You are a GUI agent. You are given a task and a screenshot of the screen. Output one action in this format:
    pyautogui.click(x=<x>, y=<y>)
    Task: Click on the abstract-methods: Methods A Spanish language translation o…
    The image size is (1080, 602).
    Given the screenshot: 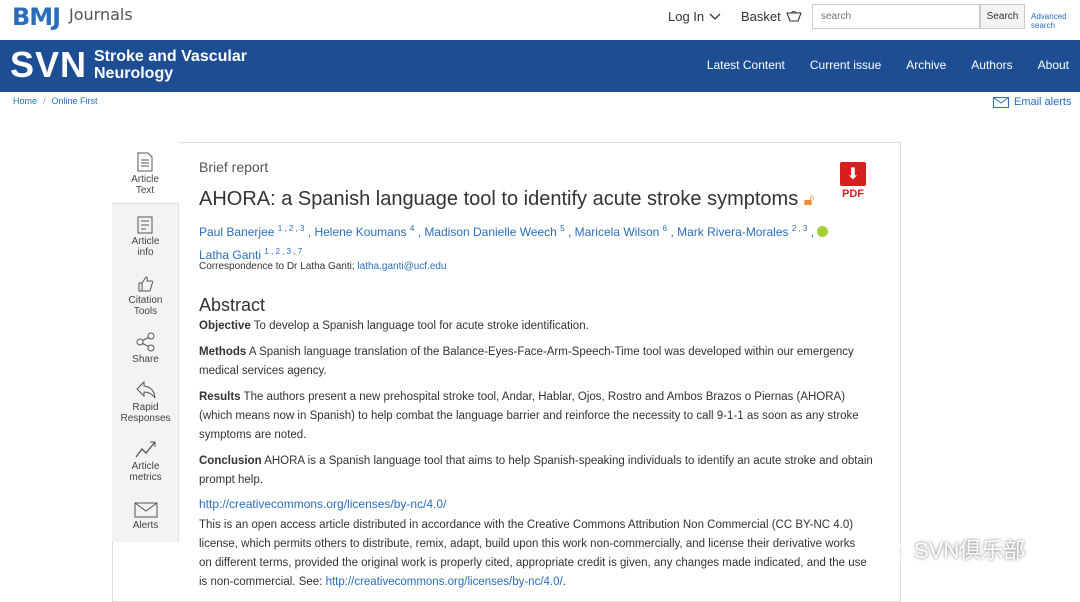 What is the action you would take?
    pyautogui.click(x=526, y=361)
    